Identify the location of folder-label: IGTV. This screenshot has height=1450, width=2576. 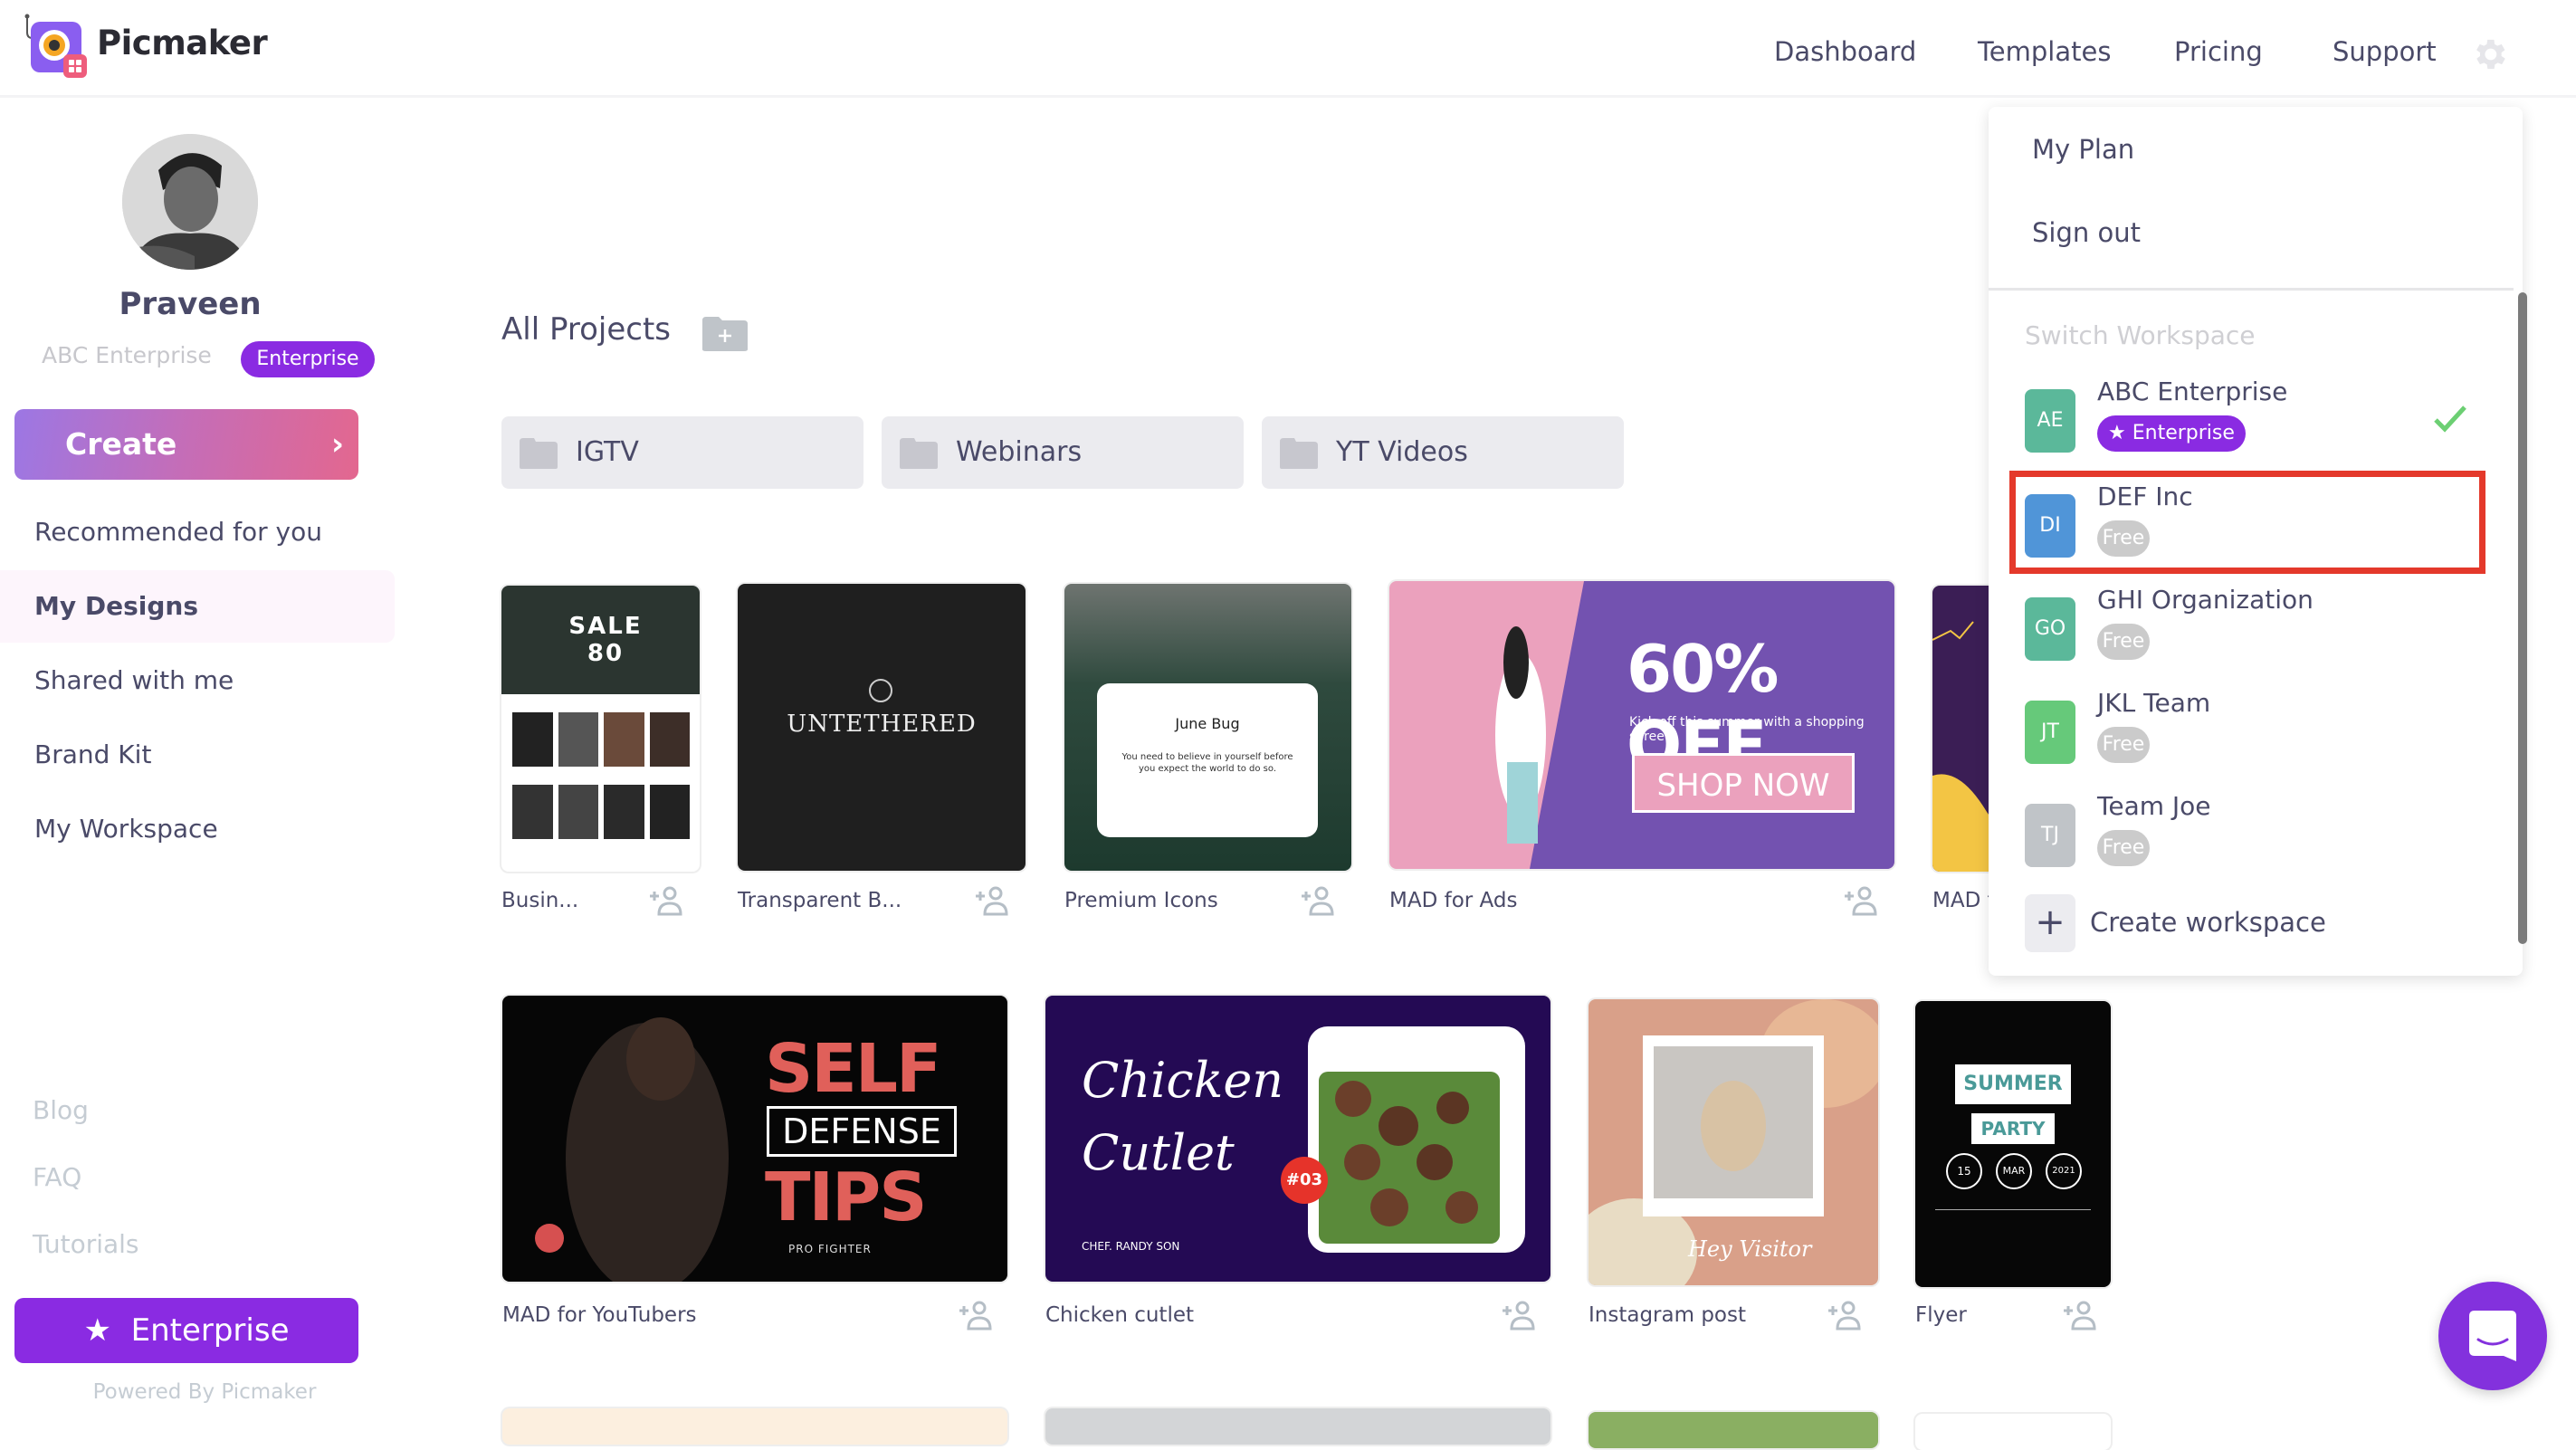
(607, 452).